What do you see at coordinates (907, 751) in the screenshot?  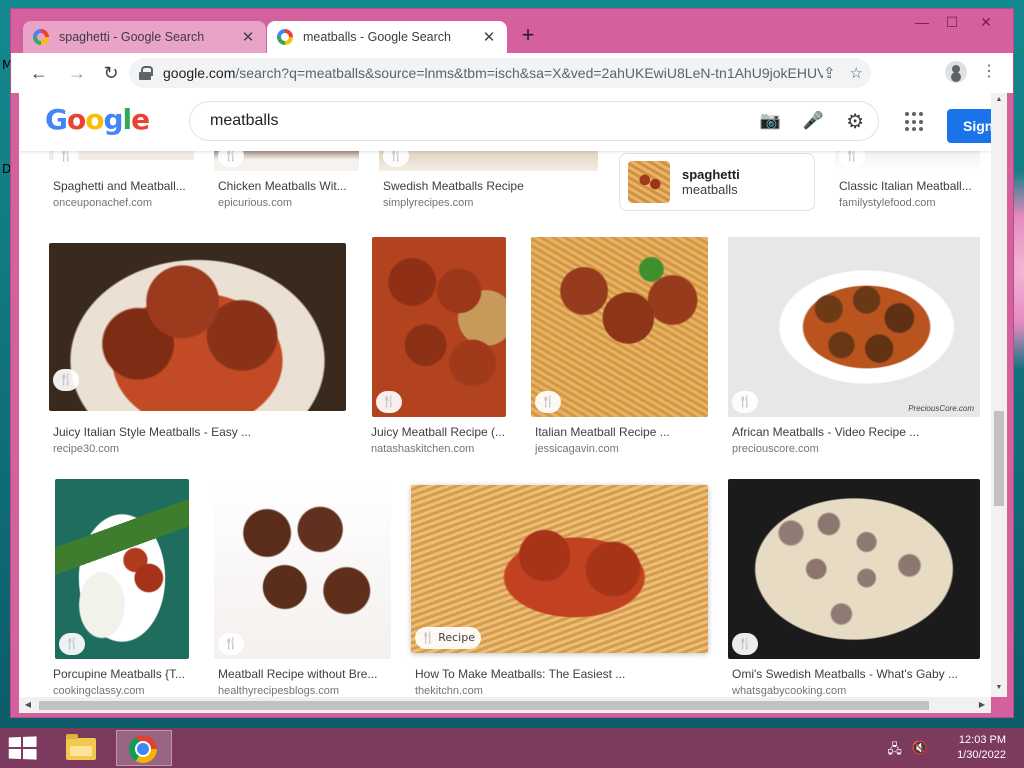 I see `system-tray: 🖧 🔇` at bounding box center [907, 751].